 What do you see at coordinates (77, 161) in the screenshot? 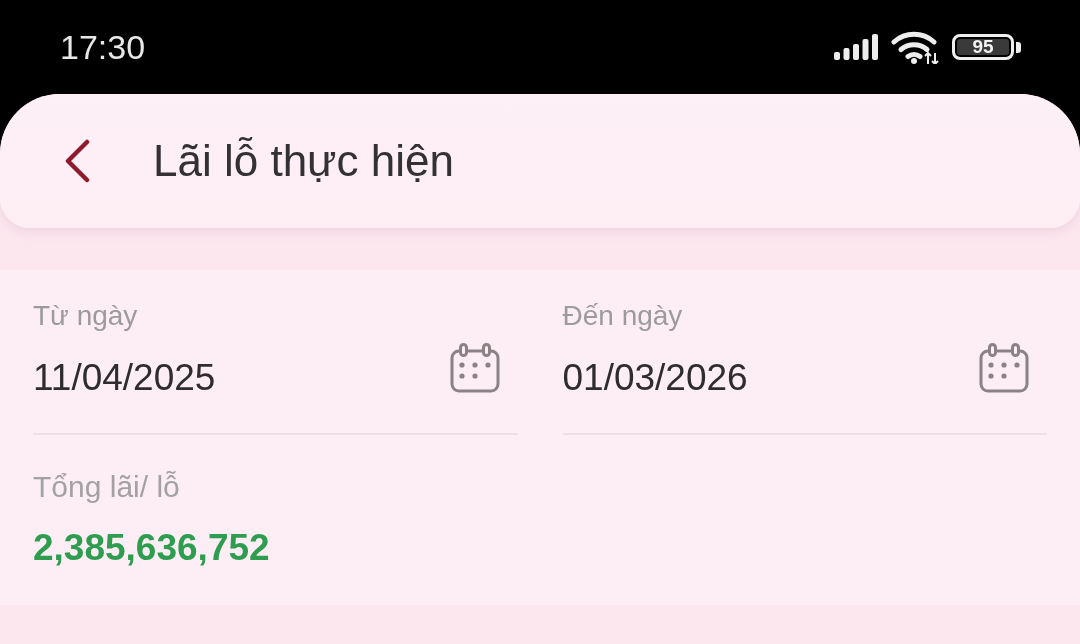
I see `back-chevron-icon` at bounding box center [77, 161].